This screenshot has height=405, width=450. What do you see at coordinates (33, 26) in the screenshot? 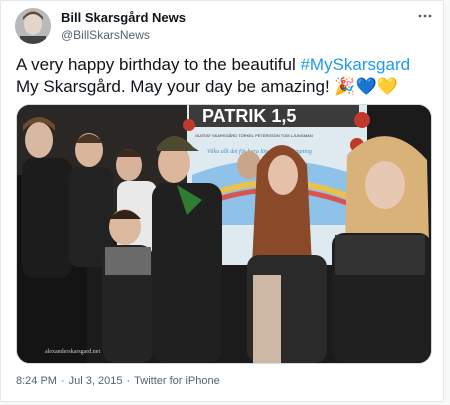
I see `profile-avatar` at bounding box center [33, 26].